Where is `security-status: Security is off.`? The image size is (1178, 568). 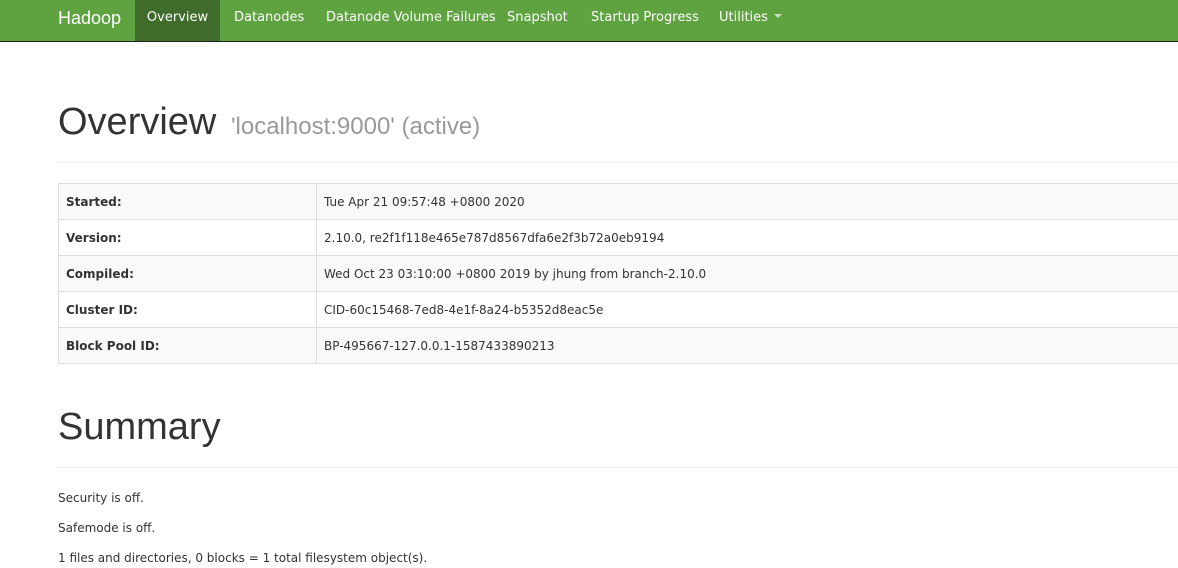
security-status: Security is off. is located at coordinates (101, 498).